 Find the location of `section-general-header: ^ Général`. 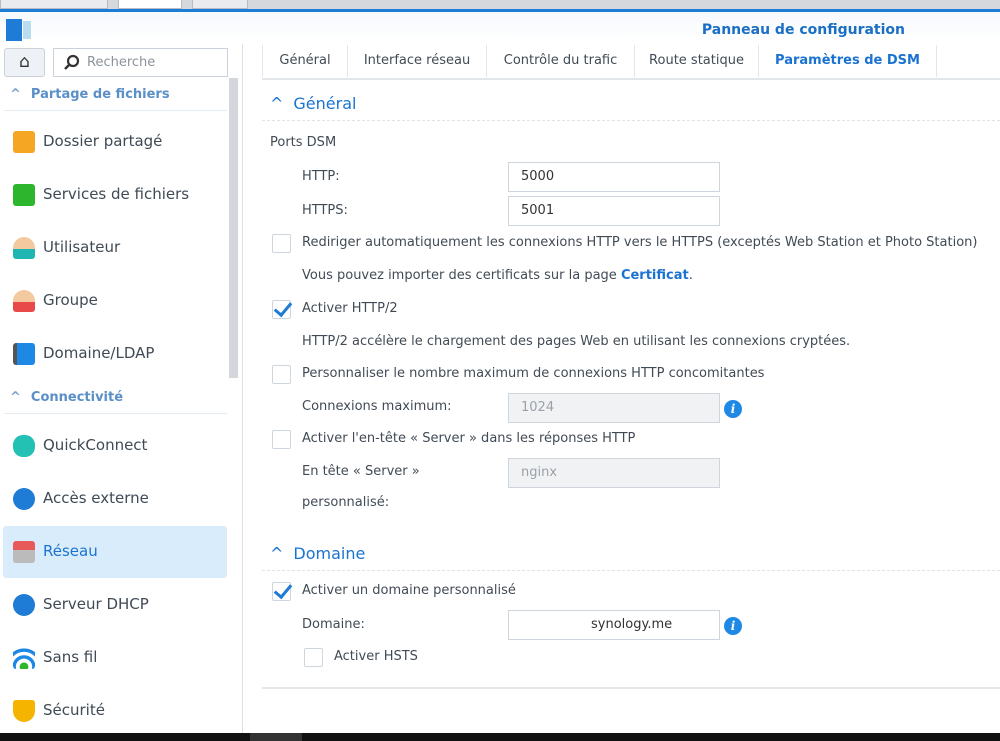

section-general-header: ^ Général is located at coordinates (313, 103).